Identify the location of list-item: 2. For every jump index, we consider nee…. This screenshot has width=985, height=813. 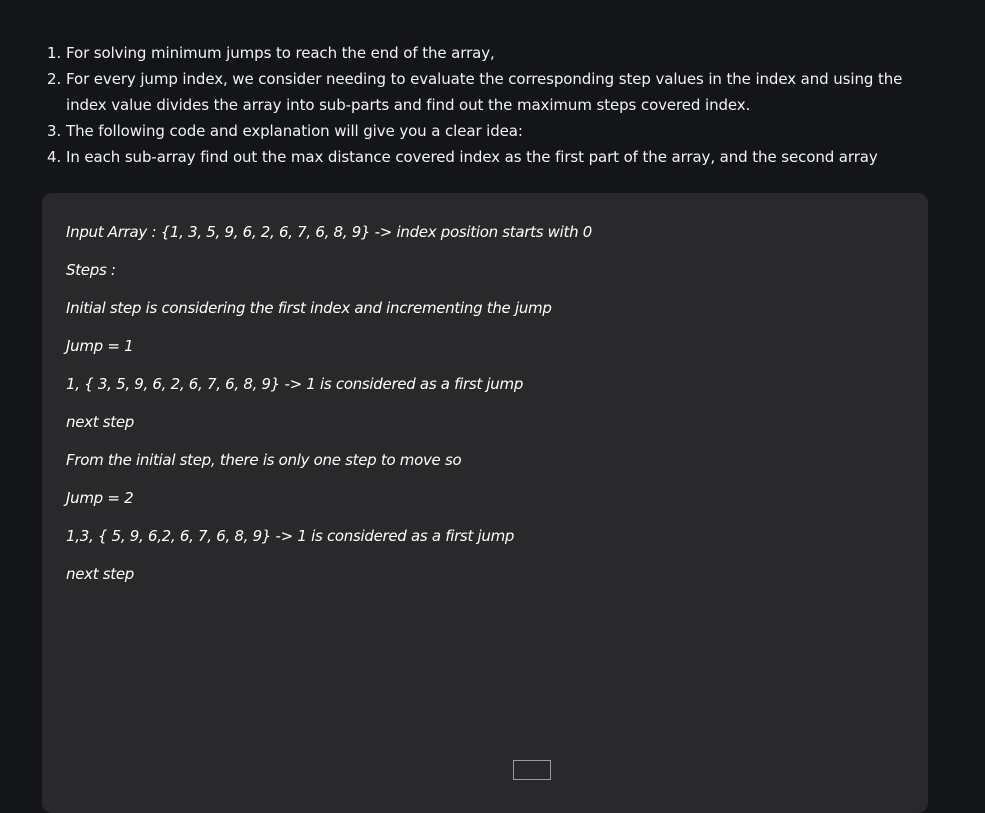
(492, 92).